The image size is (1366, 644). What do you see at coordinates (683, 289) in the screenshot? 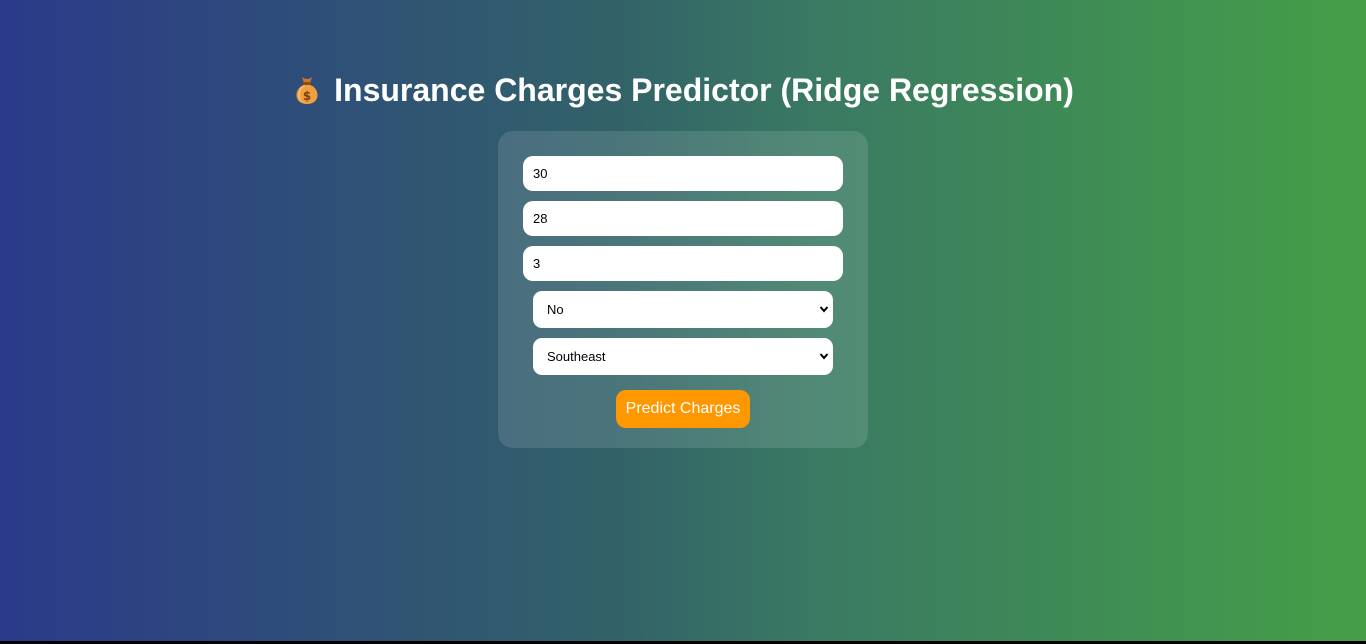
I see `prediction-form: No Southeast Predict Charges` at bounding box center [683, 289].